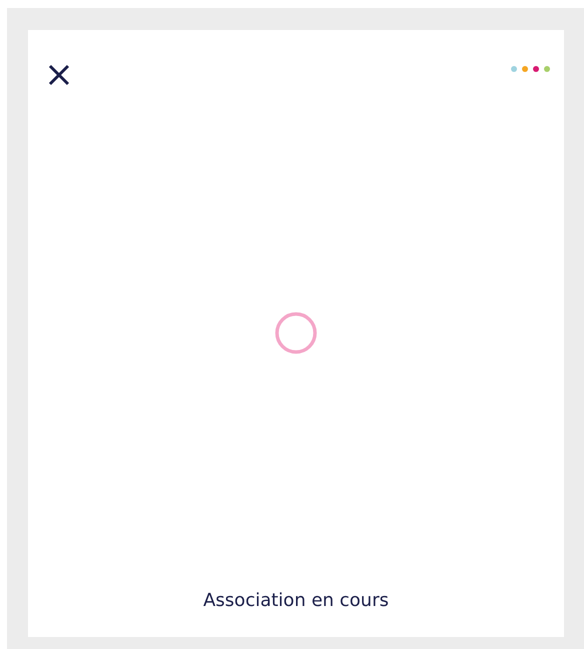 The height and width of the screenshot is (649, 584). I want to click on close-icon, so click(59, 75).